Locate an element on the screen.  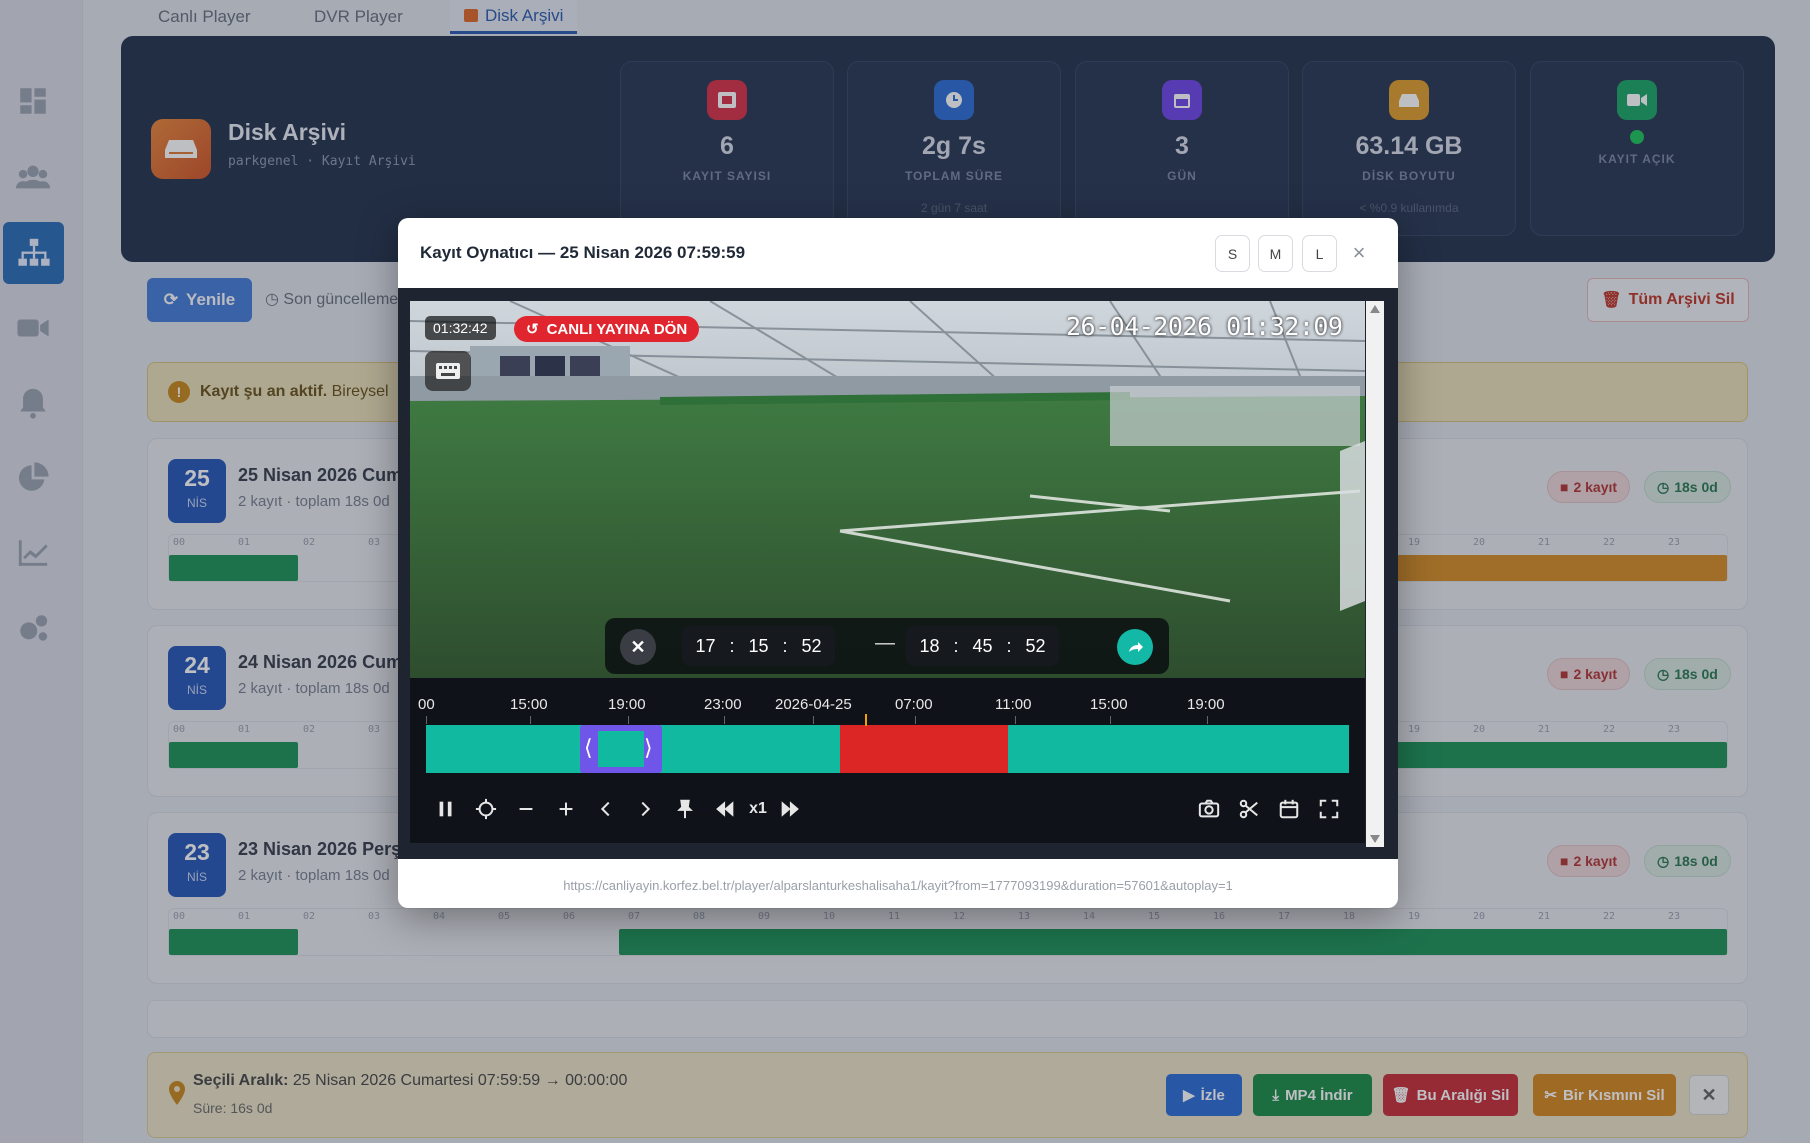
timeline-label: 07:00 is located at coordinates (914, 704).